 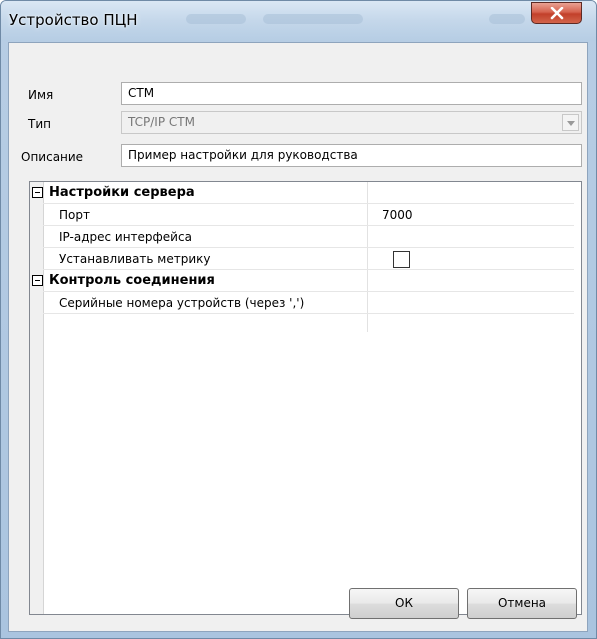 What do you see at coordinates (73, 20) in the screenshot?
I see `window-title: Устройство ПЦН` at bounding box center [73, 20].